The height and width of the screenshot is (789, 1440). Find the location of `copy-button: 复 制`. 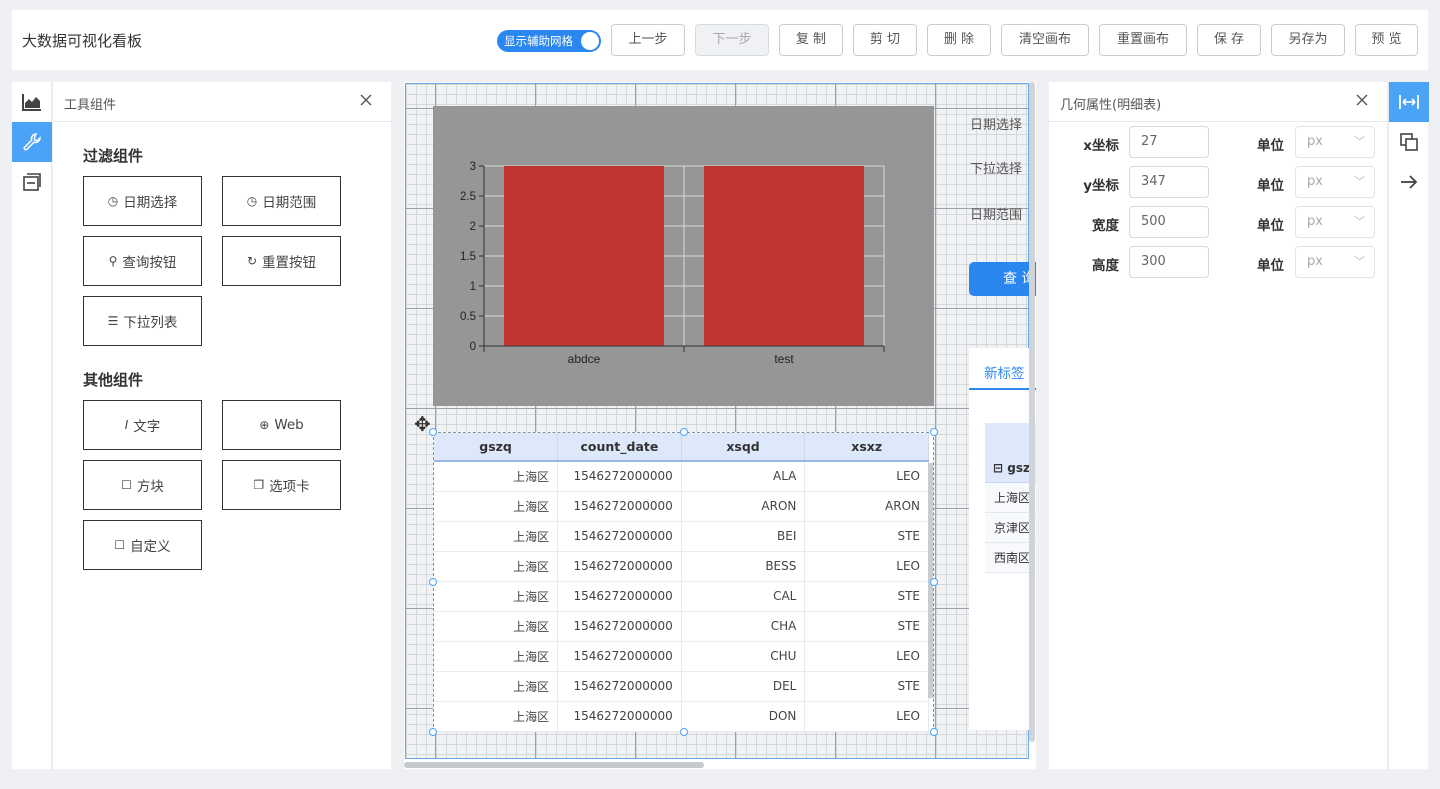

copy-button: 复 制 is located at coordinates (811, 40).